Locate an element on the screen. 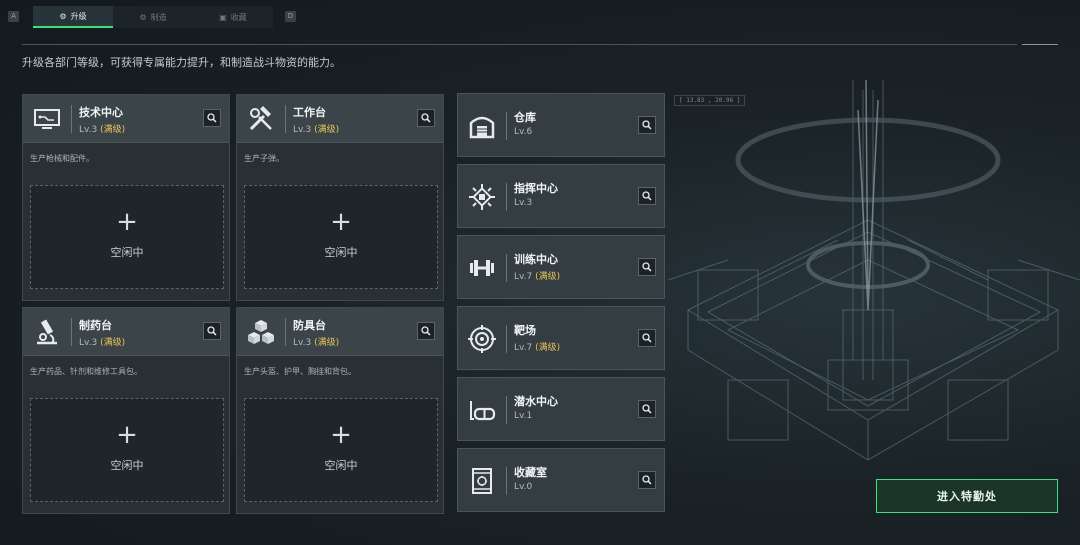  card-header: 制药台 Lv.3 (满级) is located at coordinates (126, 332).